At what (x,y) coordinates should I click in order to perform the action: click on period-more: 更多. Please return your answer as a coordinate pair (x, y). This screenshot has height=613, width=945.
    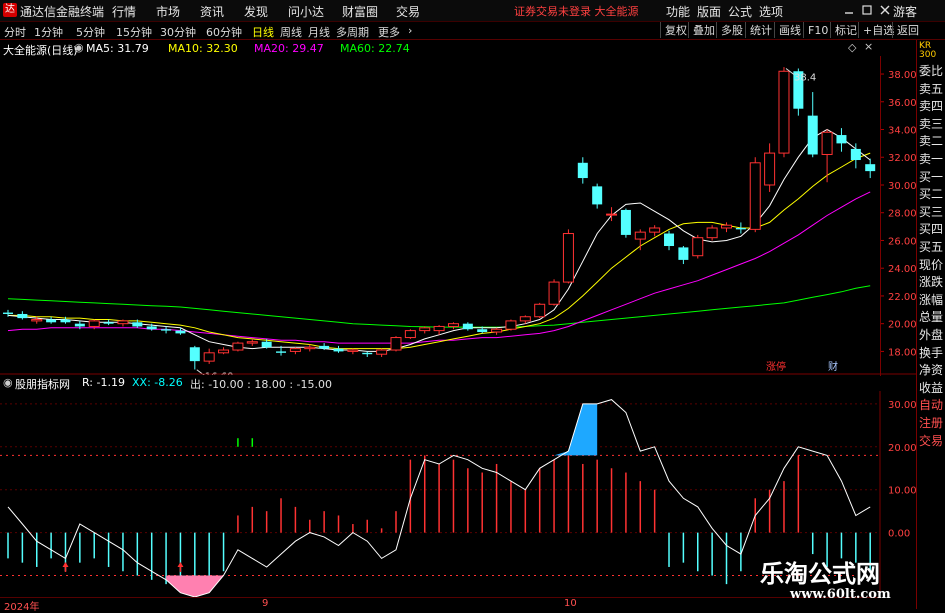
    Looking at the image, I should click on (389, 32).